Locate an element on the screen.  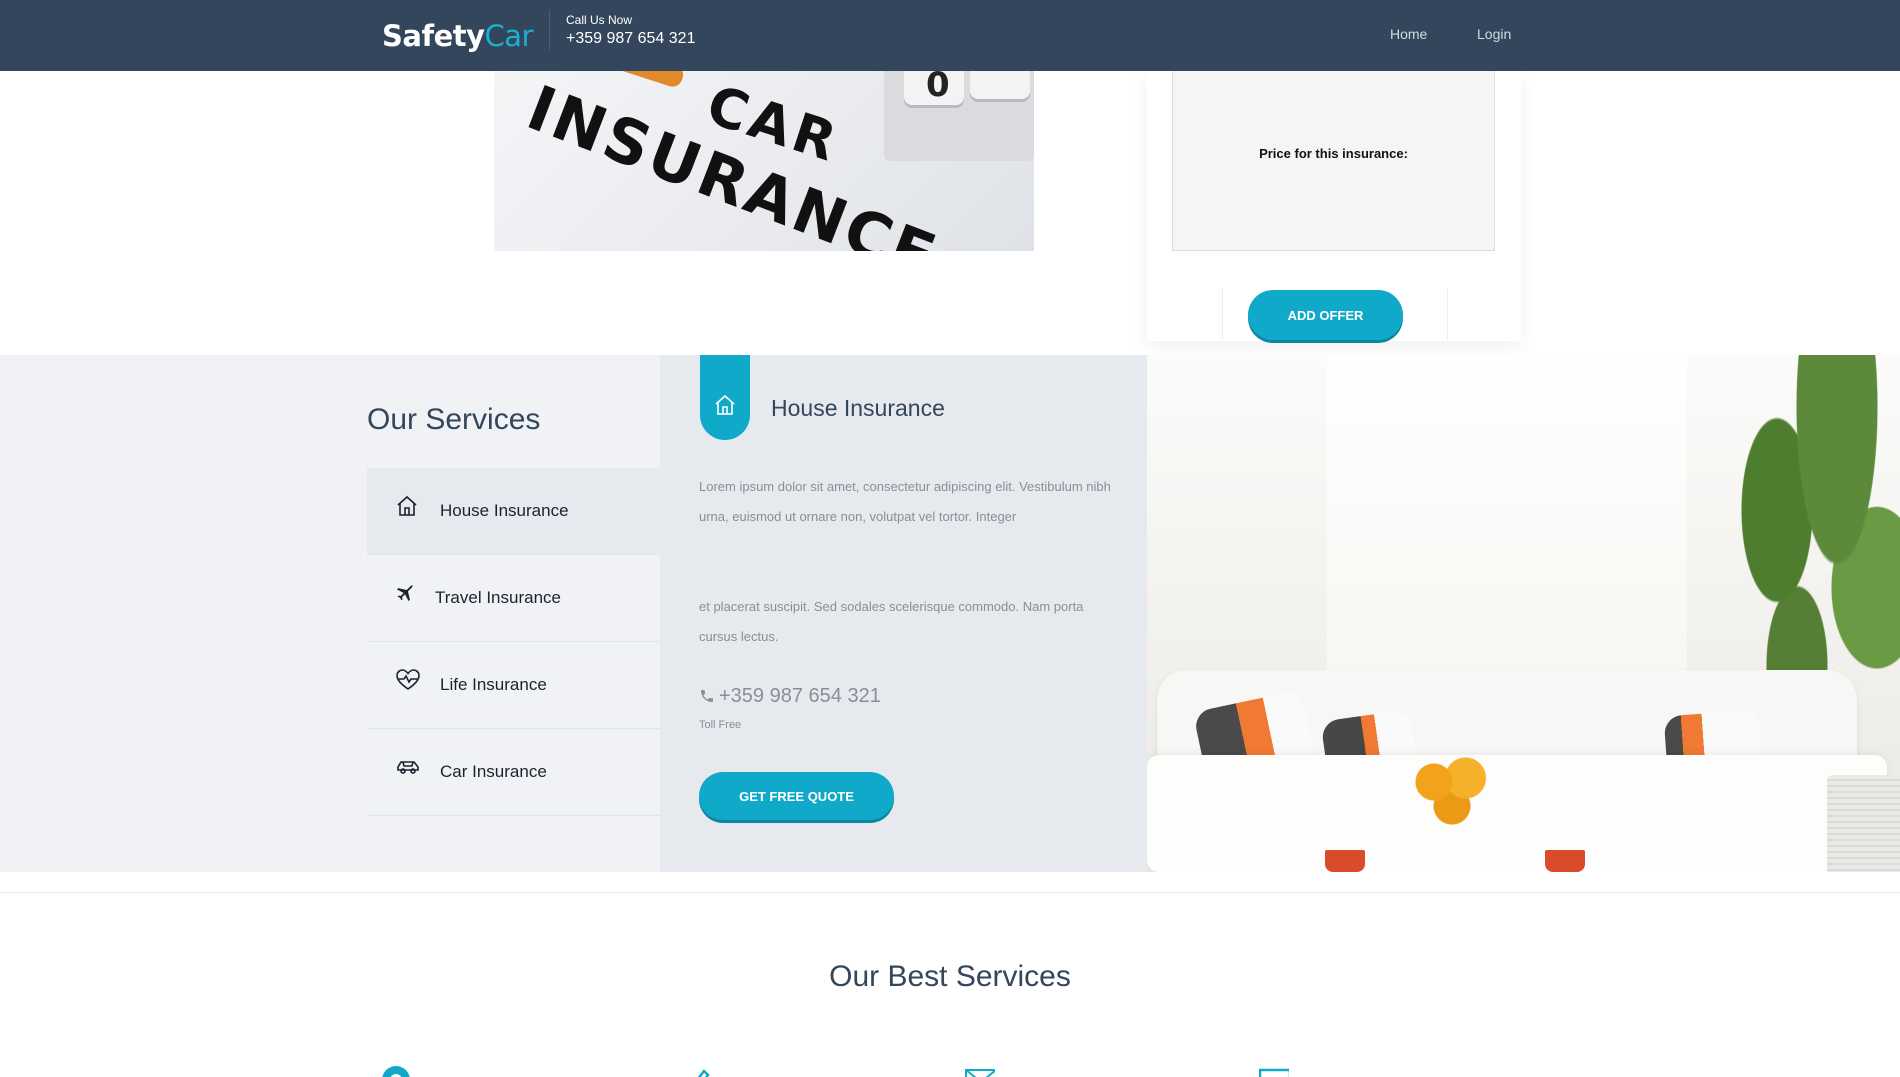
section-divider is located at coordinates (950, 892).